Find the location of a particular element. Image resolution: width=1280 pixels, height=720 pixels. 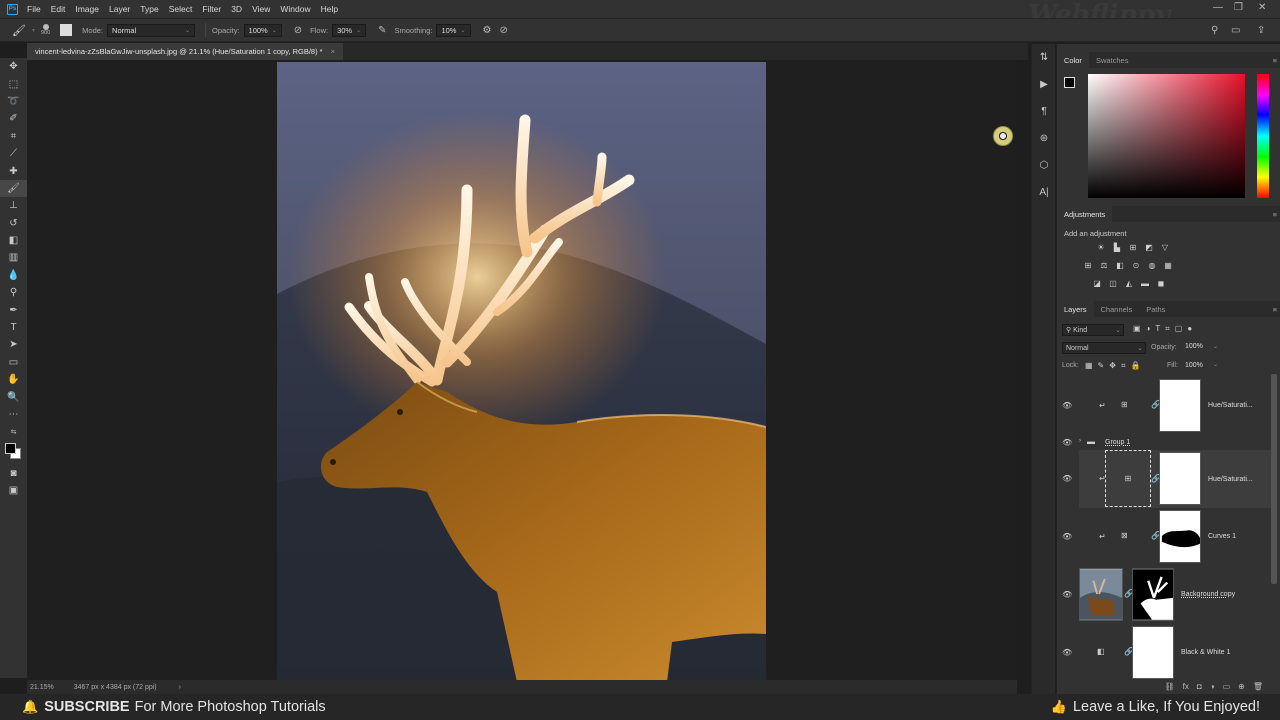

gear-icon: ⚙ is located at coordinates (487, 30).